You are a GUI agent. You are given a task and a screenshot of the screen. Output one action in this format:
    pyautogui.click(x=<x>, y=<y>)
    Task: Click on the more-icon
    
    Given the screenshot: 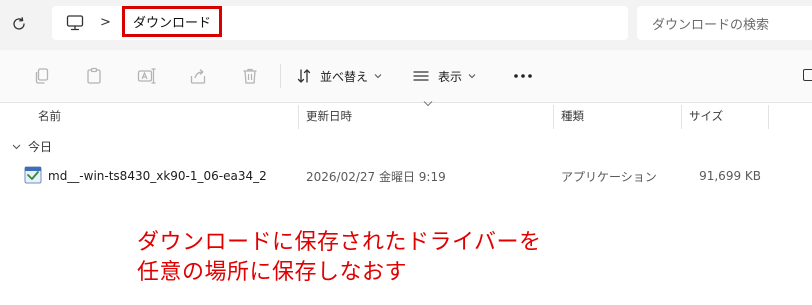 What is the action you would take?
    pyautogui.click(x=523, y=76)
    